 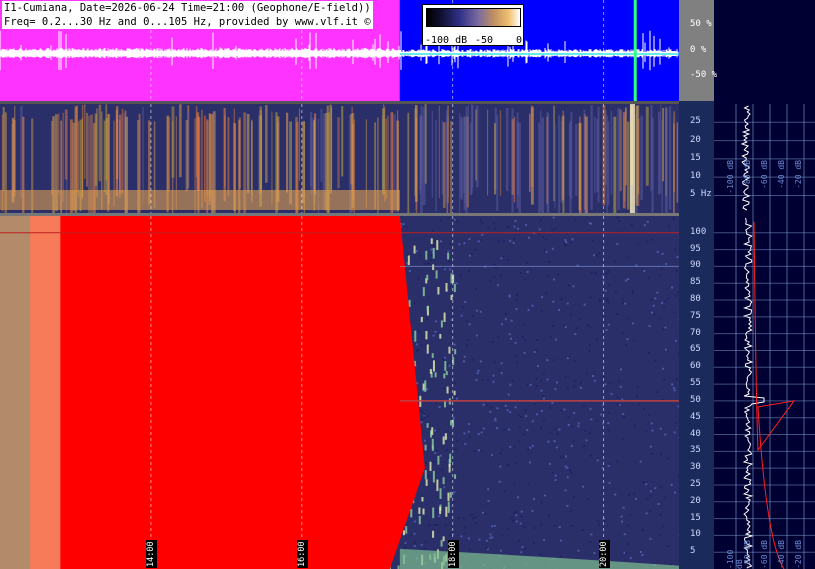 I want to click on y-tick-label: 55, so click(x=695, y=383).